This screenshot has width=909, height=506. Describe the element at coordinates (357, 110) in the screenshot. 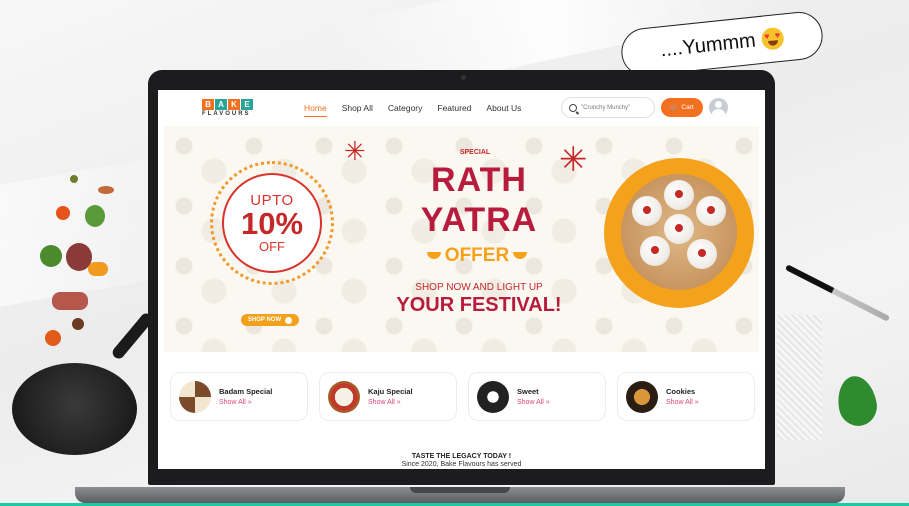

I see `nav-shop-all: Shop All` at that location.